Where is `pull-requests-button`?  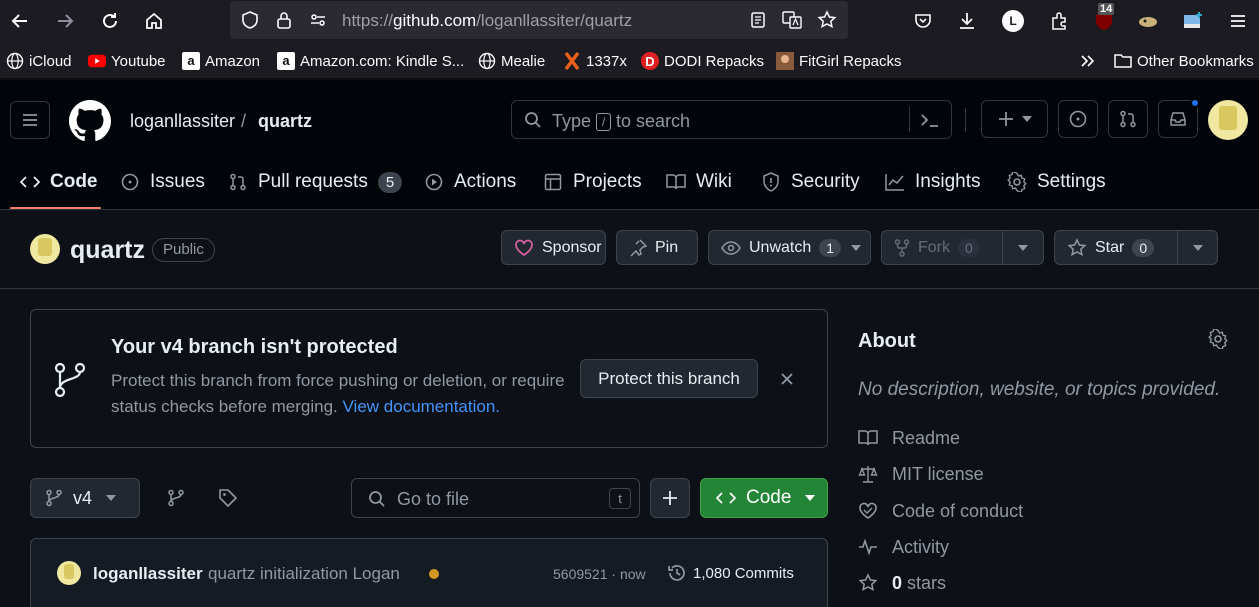 pull-requests-button is located at coordinates (1128, 119).